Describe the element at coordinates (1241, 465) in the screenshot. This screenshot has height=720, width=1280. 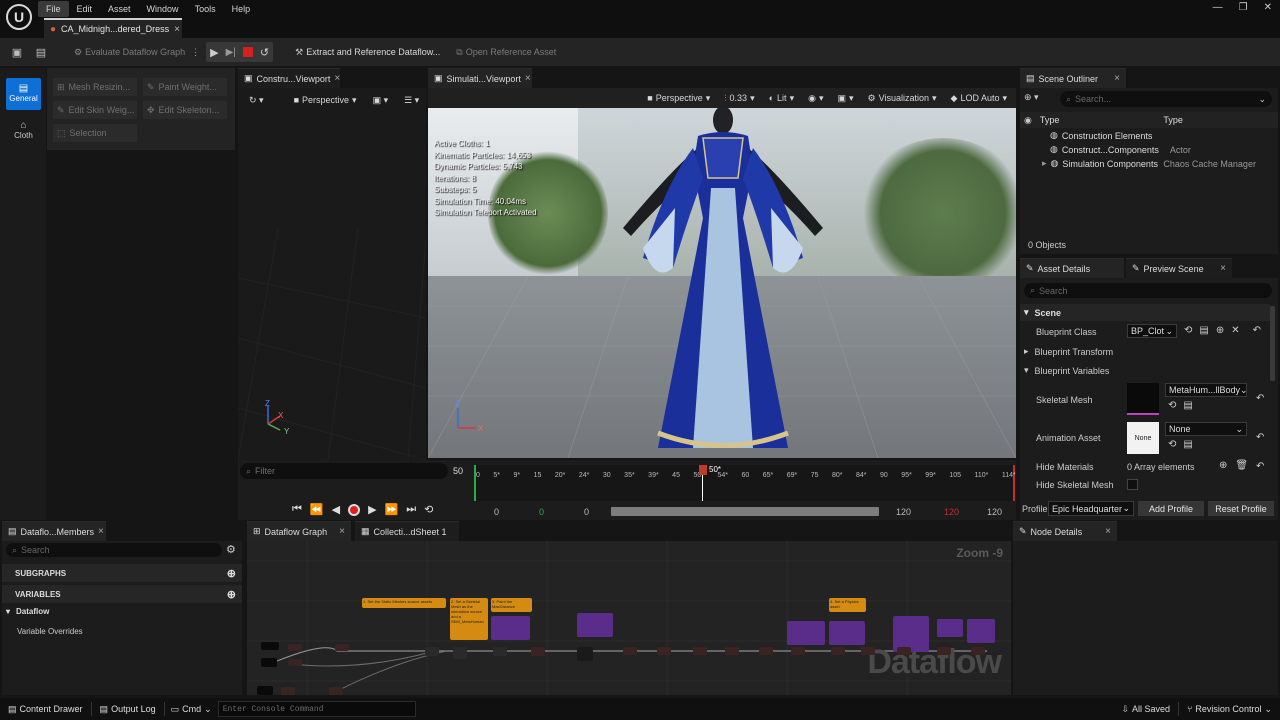
I see `trash-icon: 🗑` at that location.